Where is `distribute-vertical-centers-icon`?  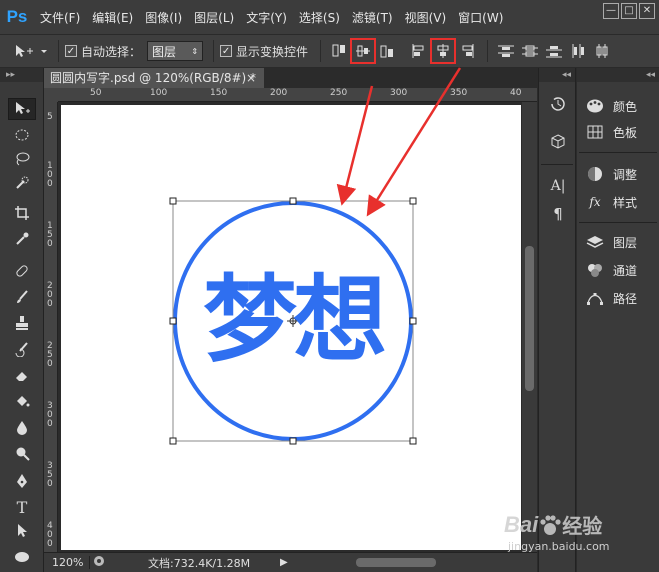 distribute-vertical-centers-icon is located at coordinates (530, 51).